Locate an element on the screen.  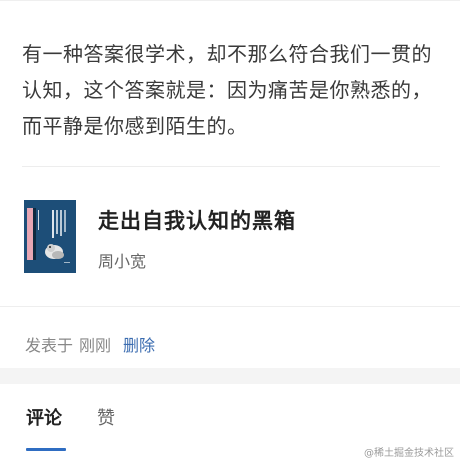
top-divider is located at coordinates (230, 0).